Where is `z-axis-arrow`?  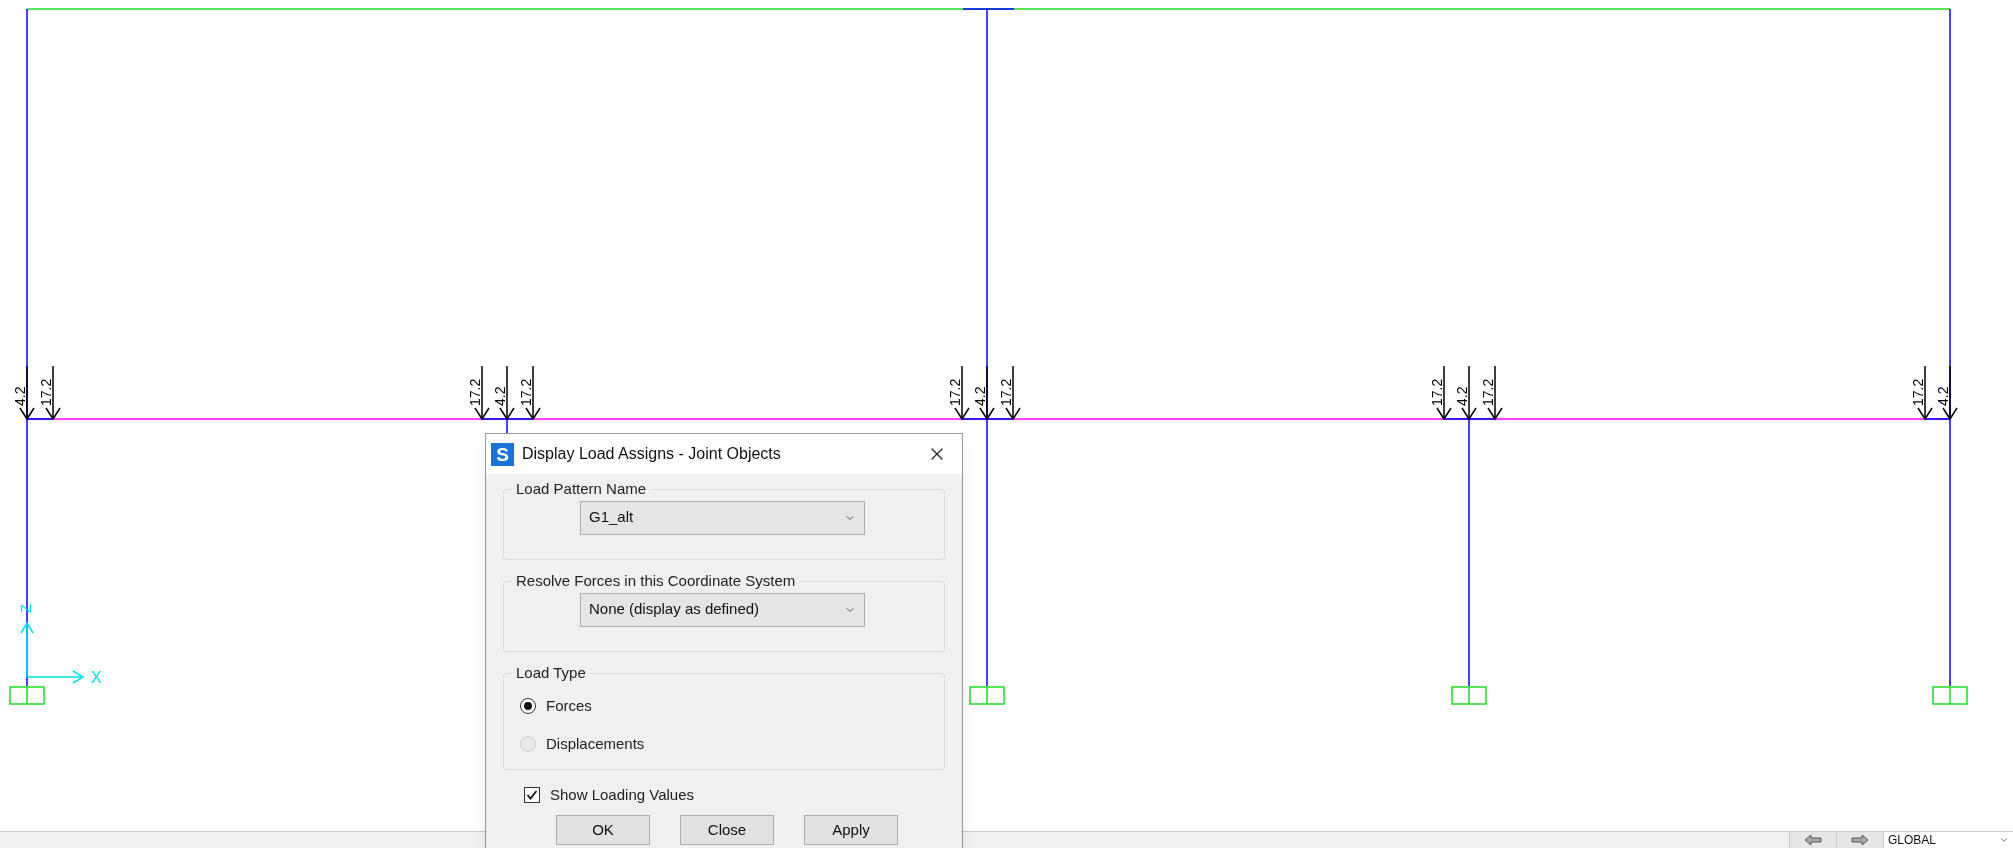
z-axis-arrow is located at coordinates (27, 649).